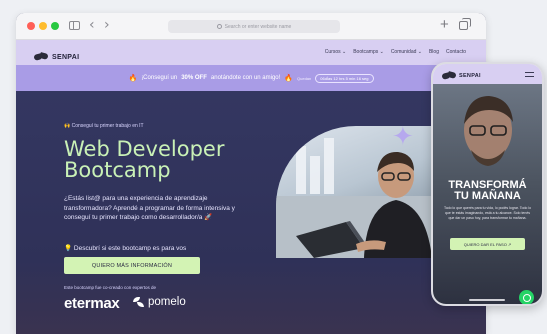  Describe the element at coordinates (139, 302) in the screenshot. I see `pomelo-logo-icon` at that location.